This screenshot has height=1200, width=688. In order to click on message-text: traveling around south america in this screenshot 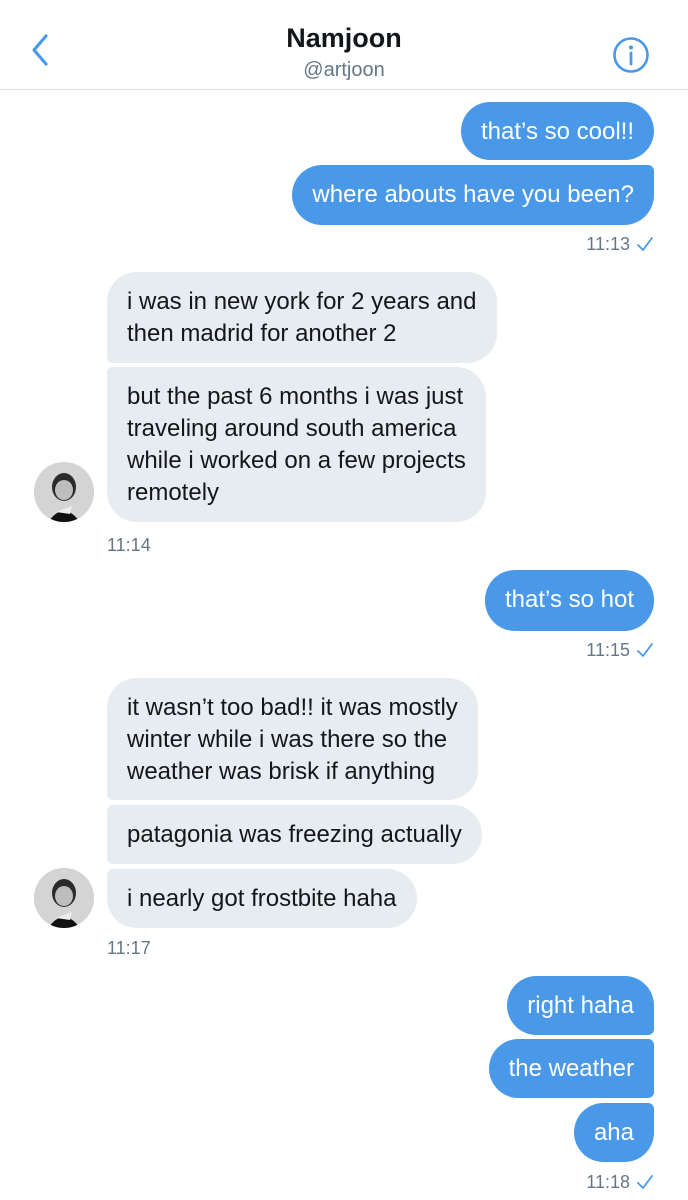, I will do `click(292, 428)`.